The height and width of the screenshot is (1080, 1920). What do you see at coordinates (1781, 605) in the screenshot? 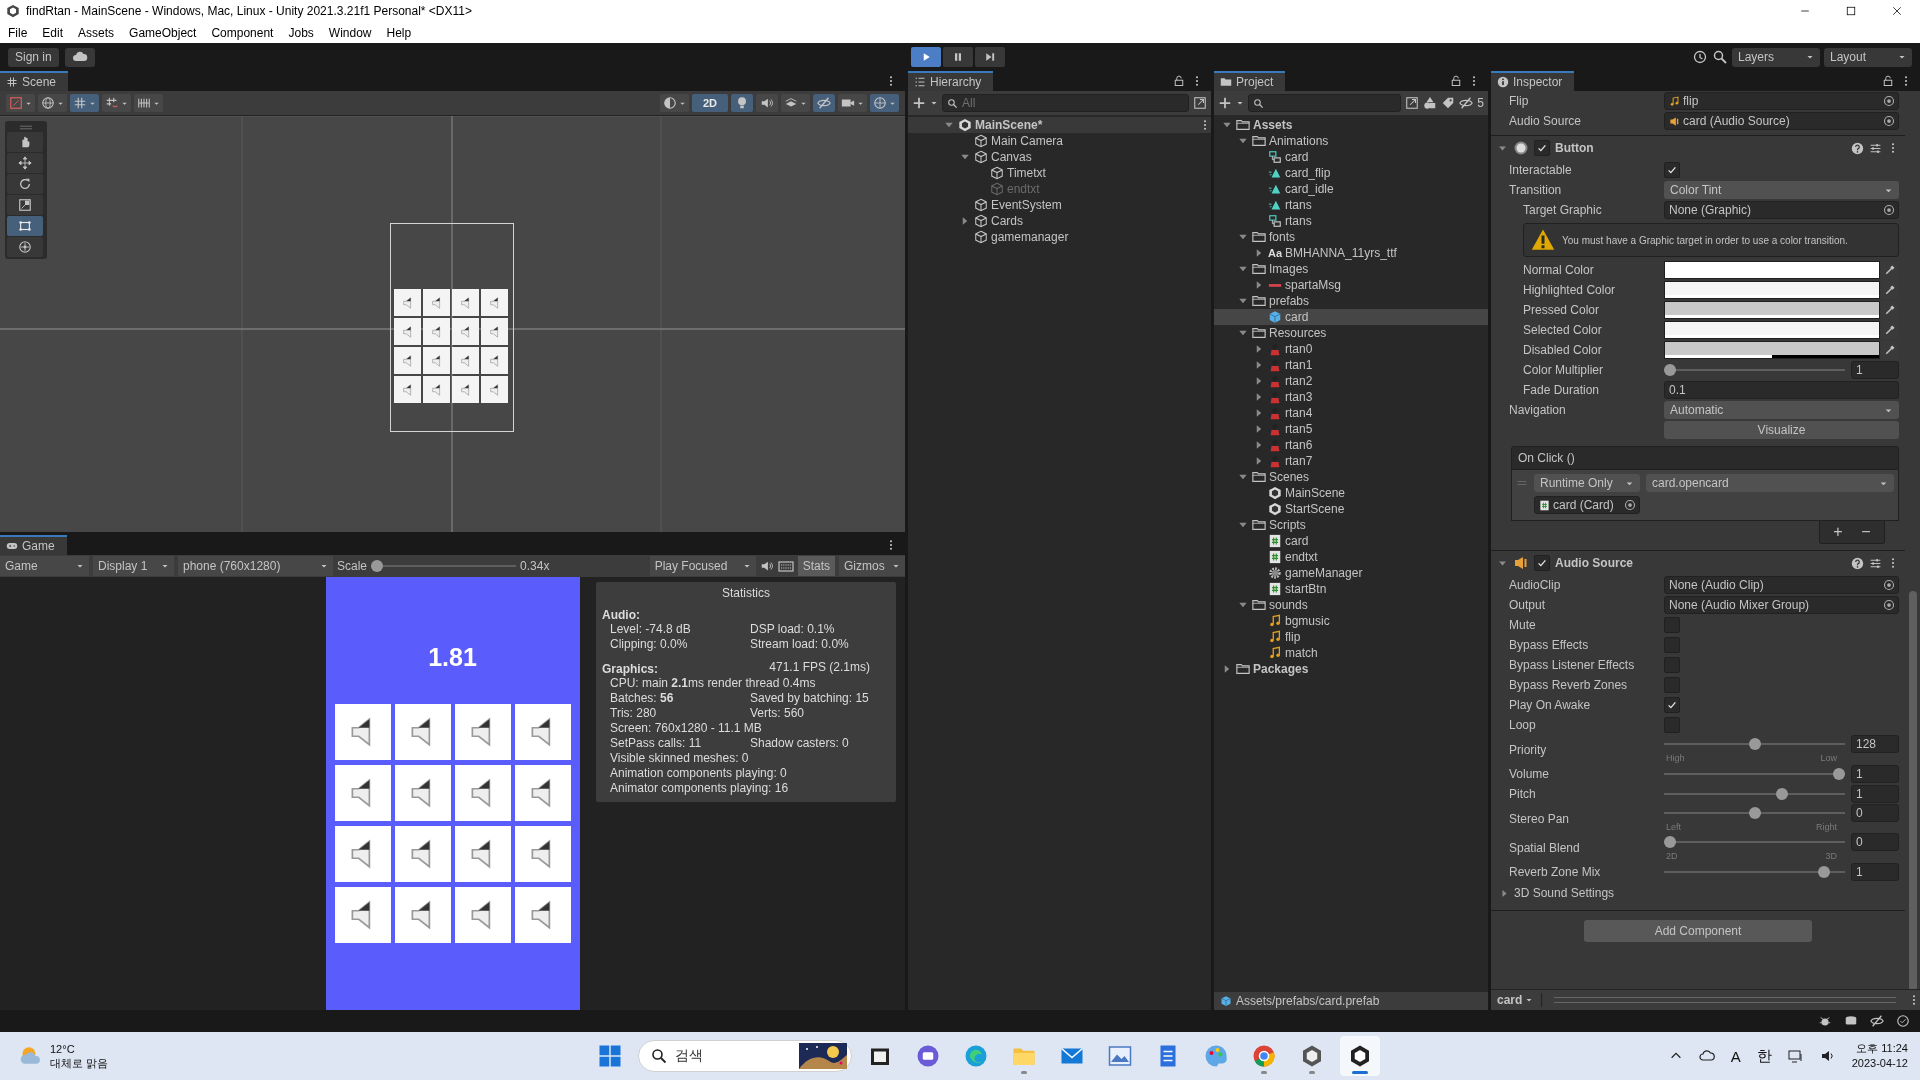
I see `object-field: None (Audio Mixer Group)` at bounding box center [1781, 605].